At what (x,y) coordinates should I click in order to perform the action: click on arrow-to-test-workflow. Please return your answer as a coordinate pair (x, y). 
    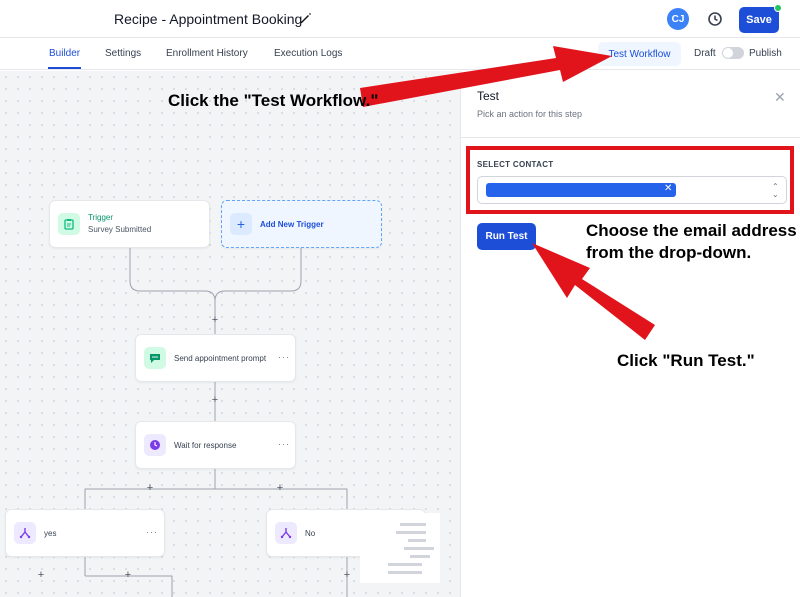
    Looking at the image, I should click on (486, 76).